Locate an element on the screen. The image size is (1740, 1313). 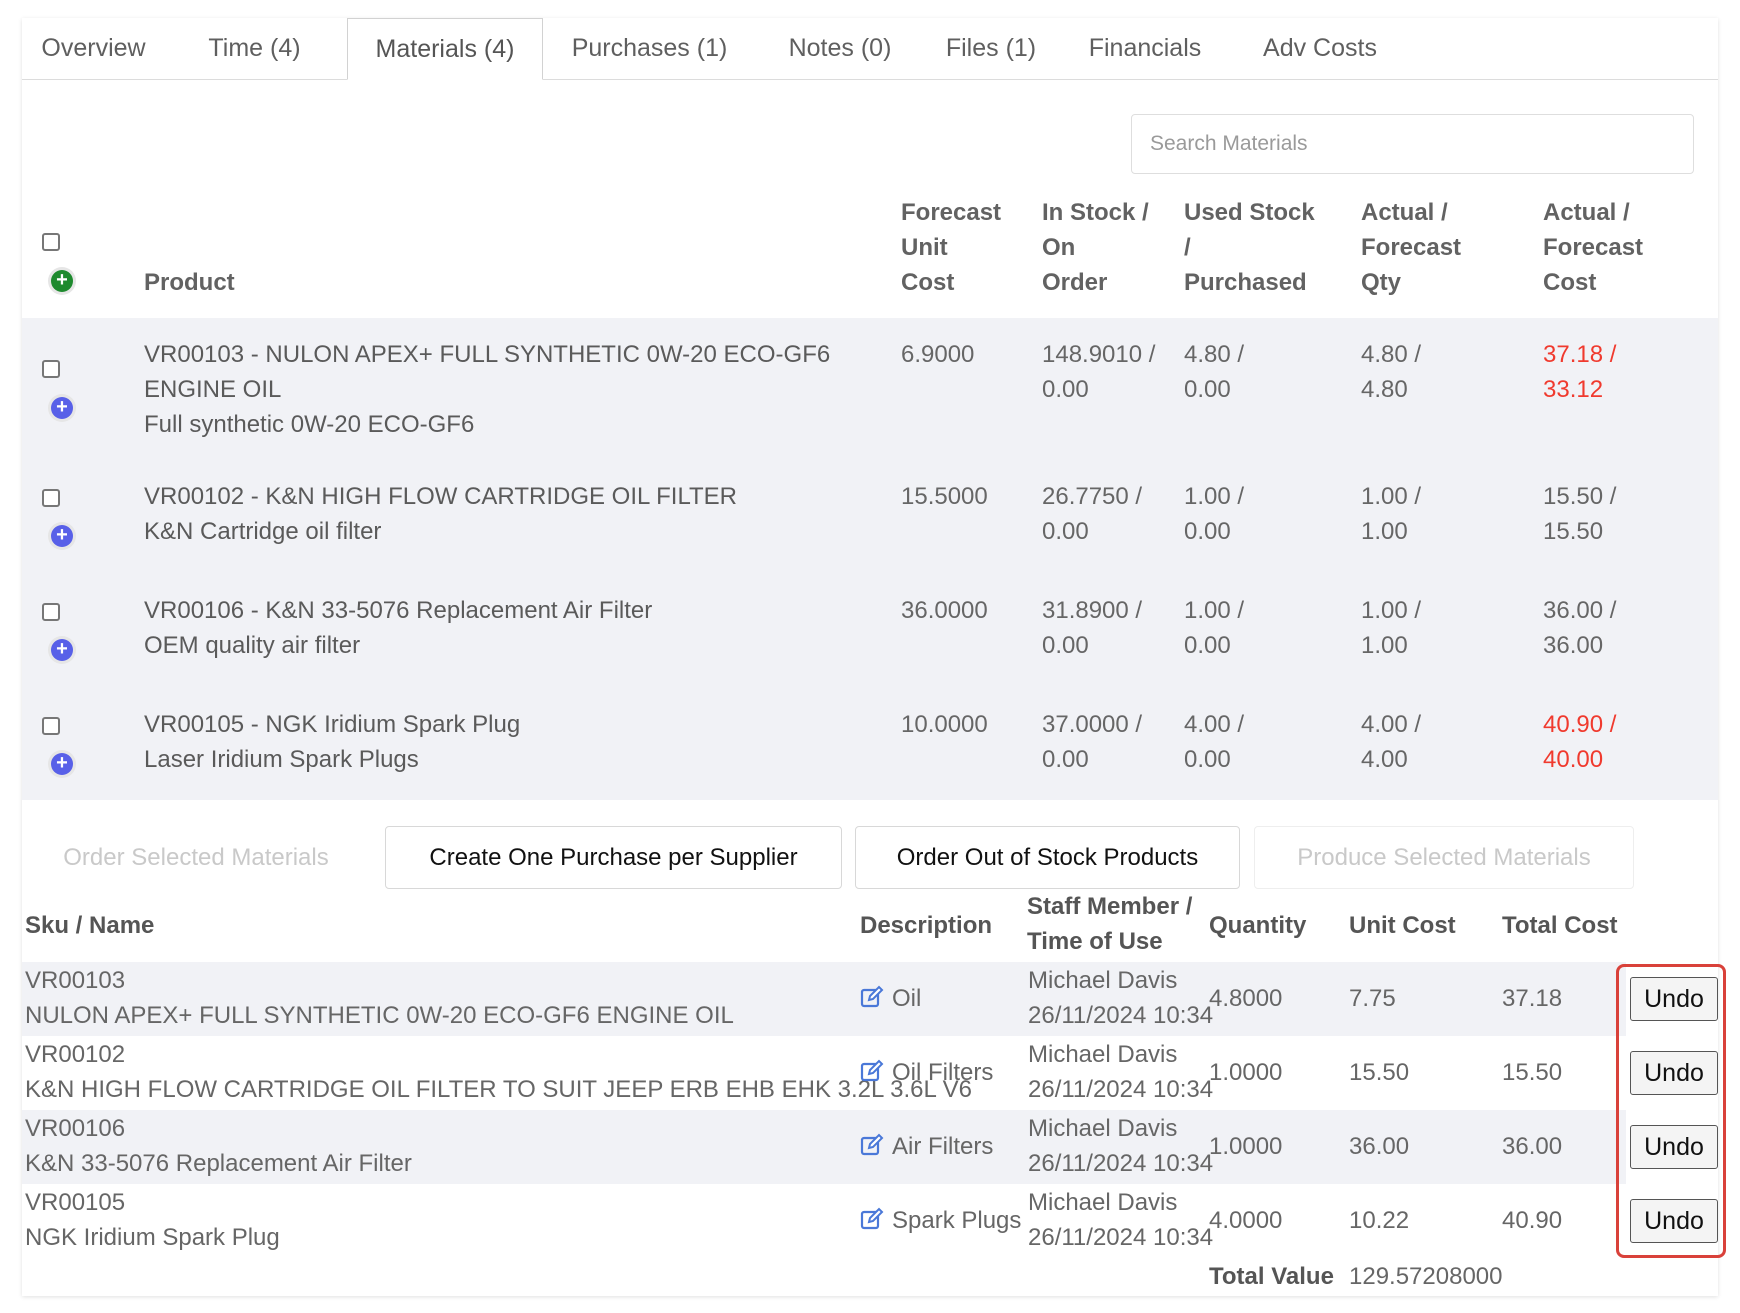
tab-purchases: Purchases (1) is located at coordinates (649, 48).